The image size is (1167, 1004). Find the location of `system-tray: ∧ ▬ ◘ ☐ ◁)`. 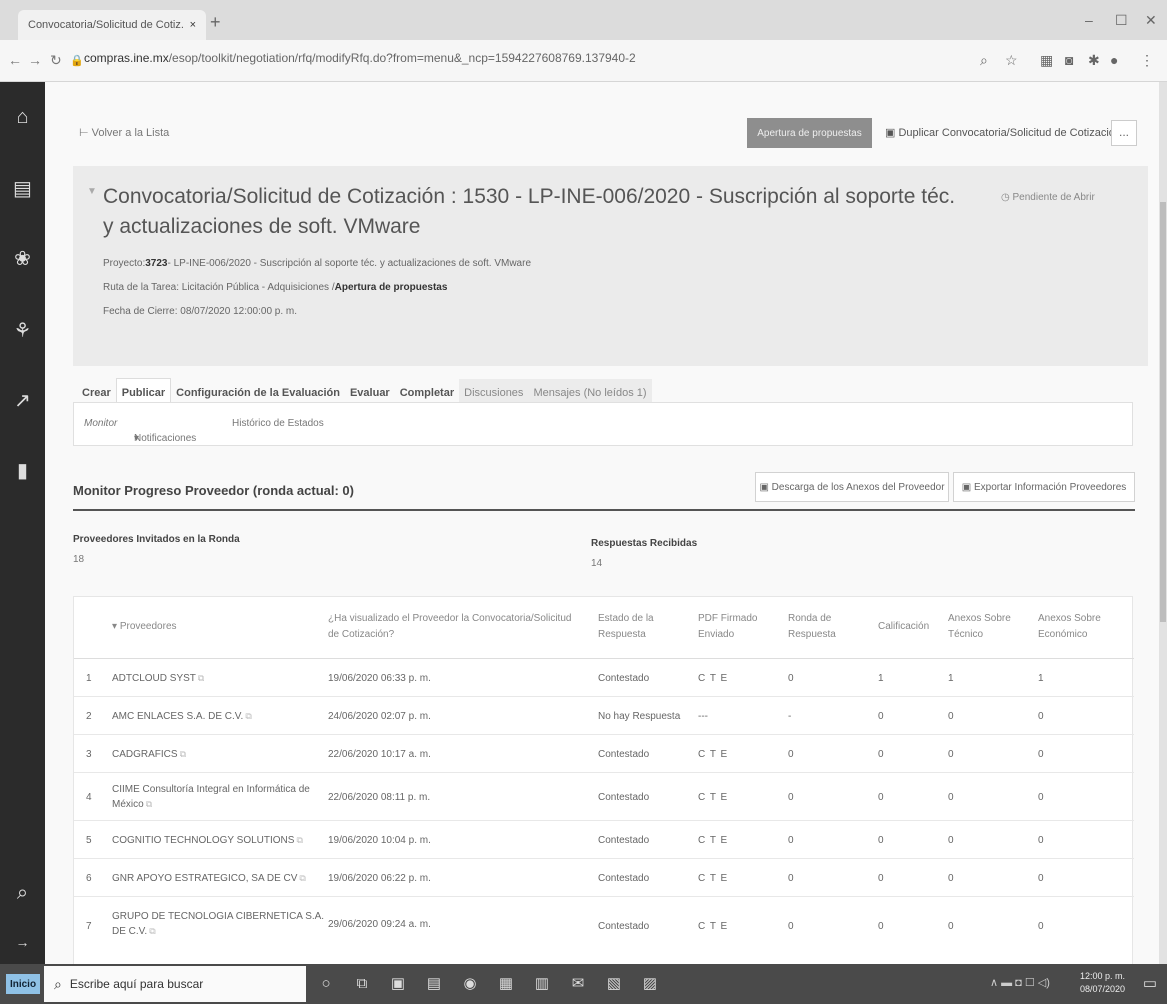

system-tray: ∧ ▬ ◘ ☐ ◁) is located at coordinates (1020, 982).